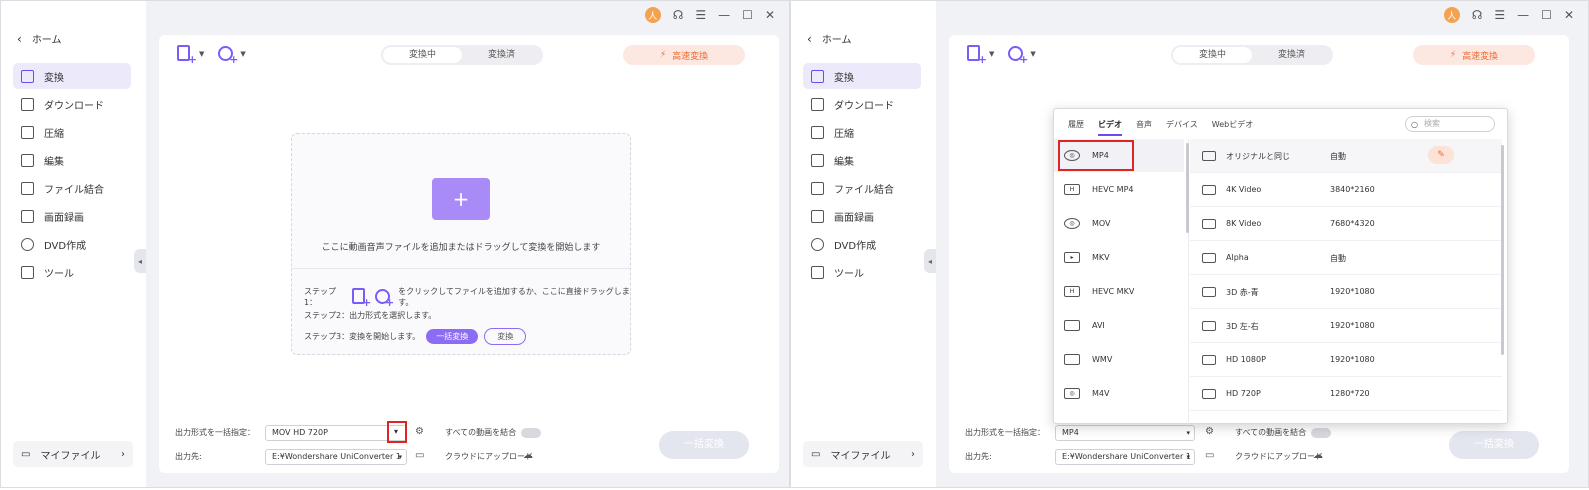 The height and width of the screenshot is (490, 1589). What do you see at coordinates (1346, 292) in the screenshot?
I see `quality-row: 3D 赤-青 1920*1080` at bounding box center [1346, 292].